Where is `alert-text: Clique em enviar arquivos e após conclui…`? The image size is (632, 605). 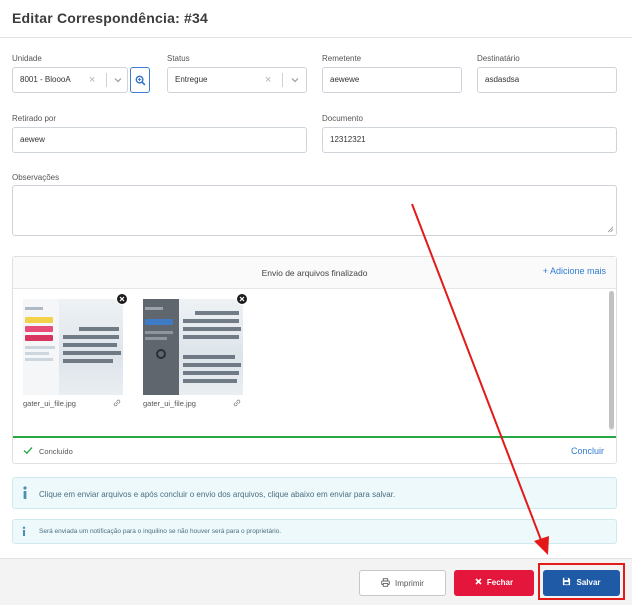 alert-text: Clique em enviar arquivos e após conclui… is located at coordinates (217, 494).